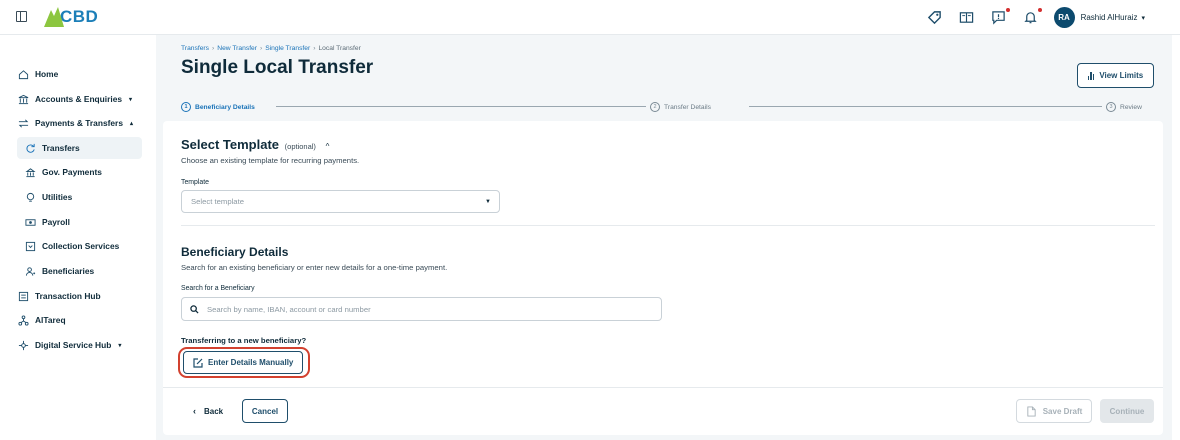 Image resolution: width=1180 pixels, height=440 pixels. I want to click on cycle-icon, so click(30, 148).